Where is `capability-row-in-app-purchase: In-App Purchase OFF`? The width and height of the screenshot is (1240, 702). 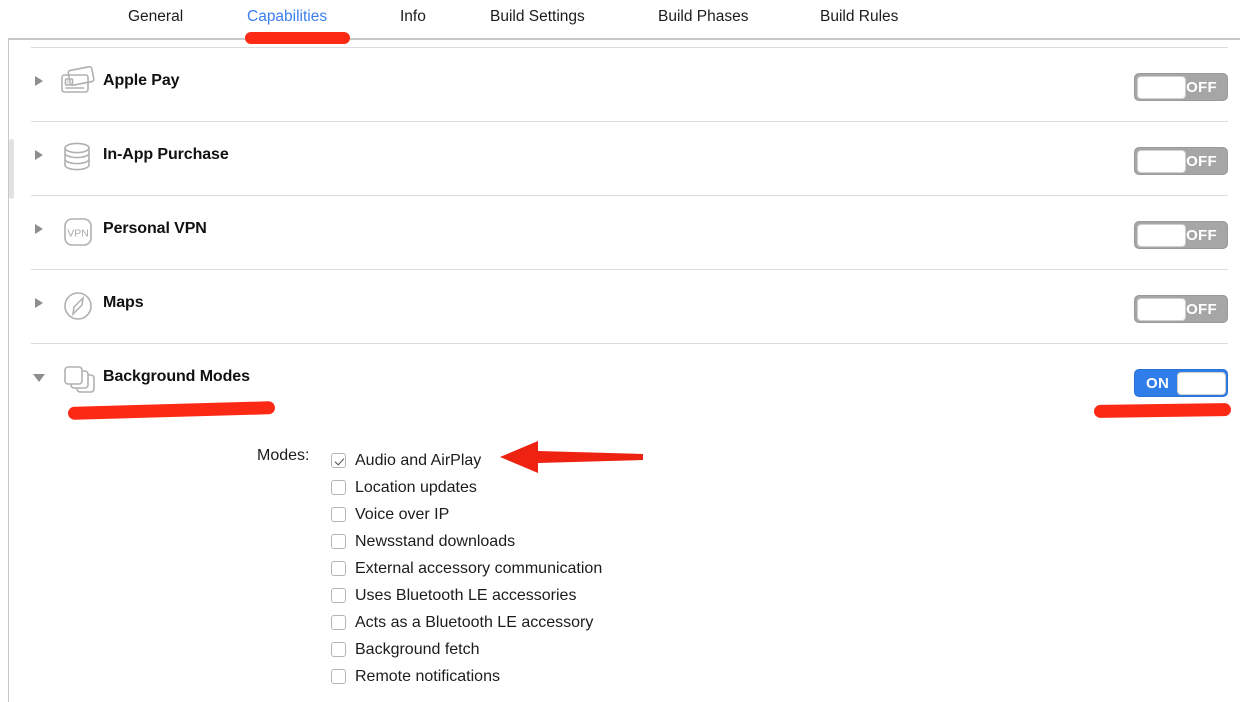
capability-row-in-app-purchase: In-App Purchase OFF is located at coordinates (624, 158).